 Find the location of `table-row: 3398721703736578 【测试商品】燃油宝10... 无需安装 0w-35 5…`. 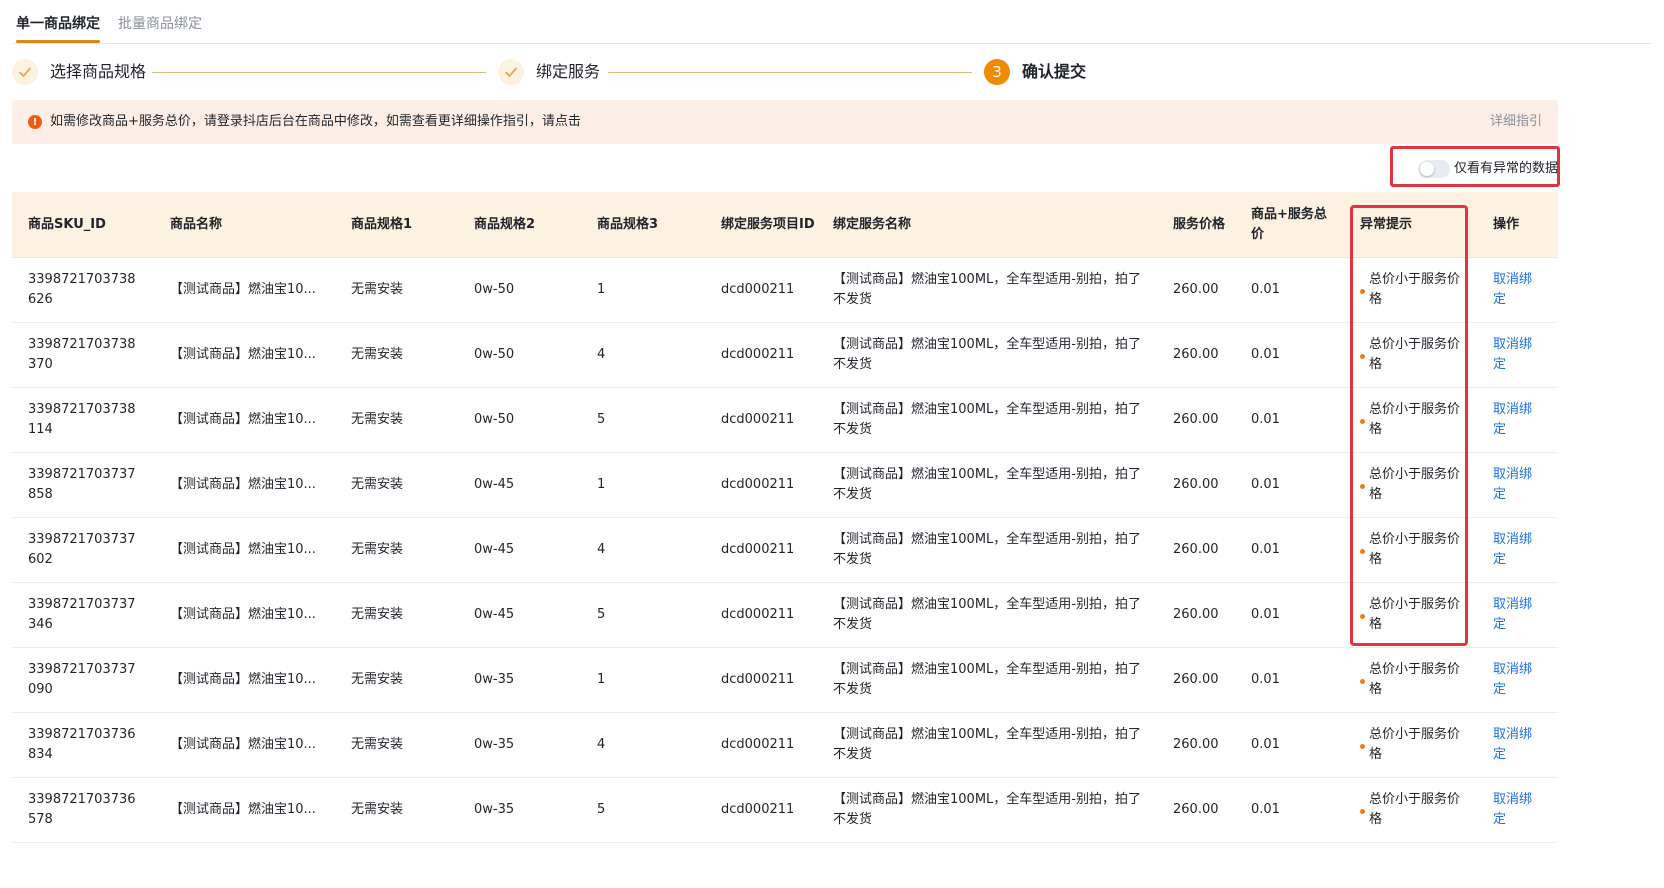

table-row: 3398721703736578 【测试商品】燃油宝10... 无需安装 0w-35 5… is located at coordinates (785, 810).